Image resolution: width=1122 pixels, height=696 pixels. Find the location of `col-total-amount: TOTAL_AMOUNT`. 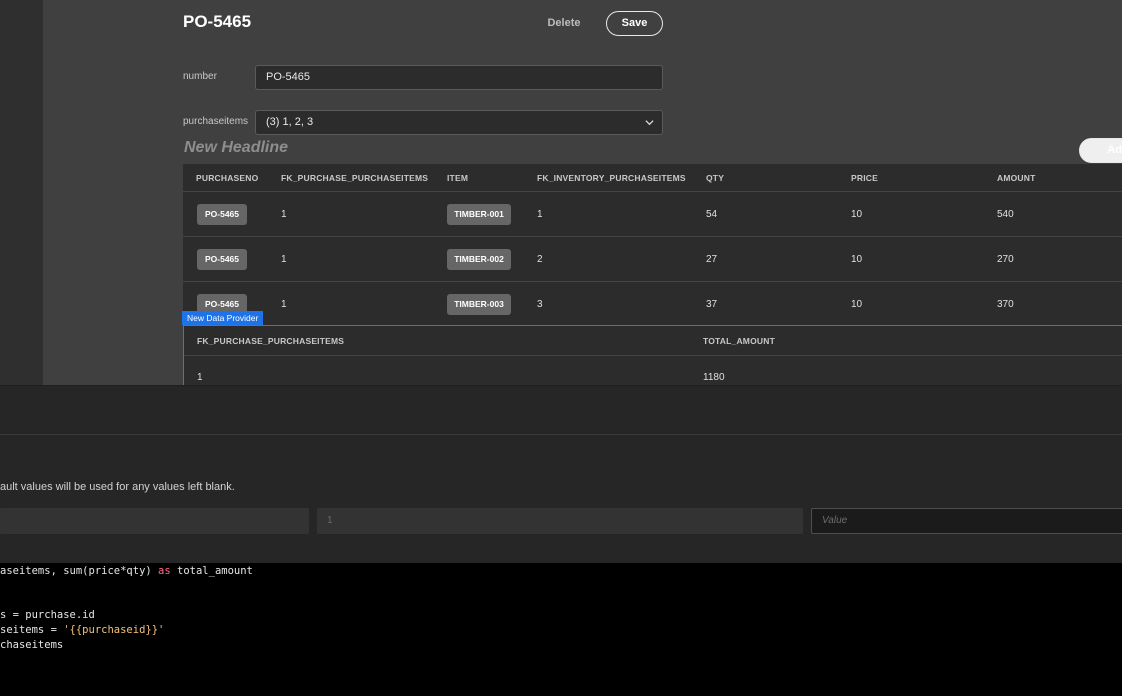

col-total-amount: TOTAL_AMOUNT is located at coordinates (739, 341).